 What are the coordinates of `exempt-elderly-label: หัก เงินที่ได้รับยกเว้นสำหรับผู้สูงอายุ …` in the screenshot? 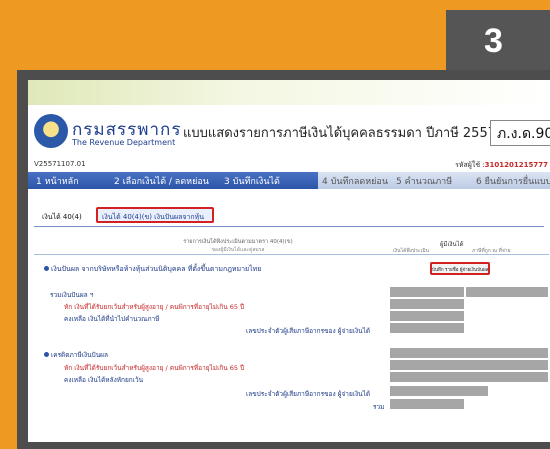 It's located at (154, 307).